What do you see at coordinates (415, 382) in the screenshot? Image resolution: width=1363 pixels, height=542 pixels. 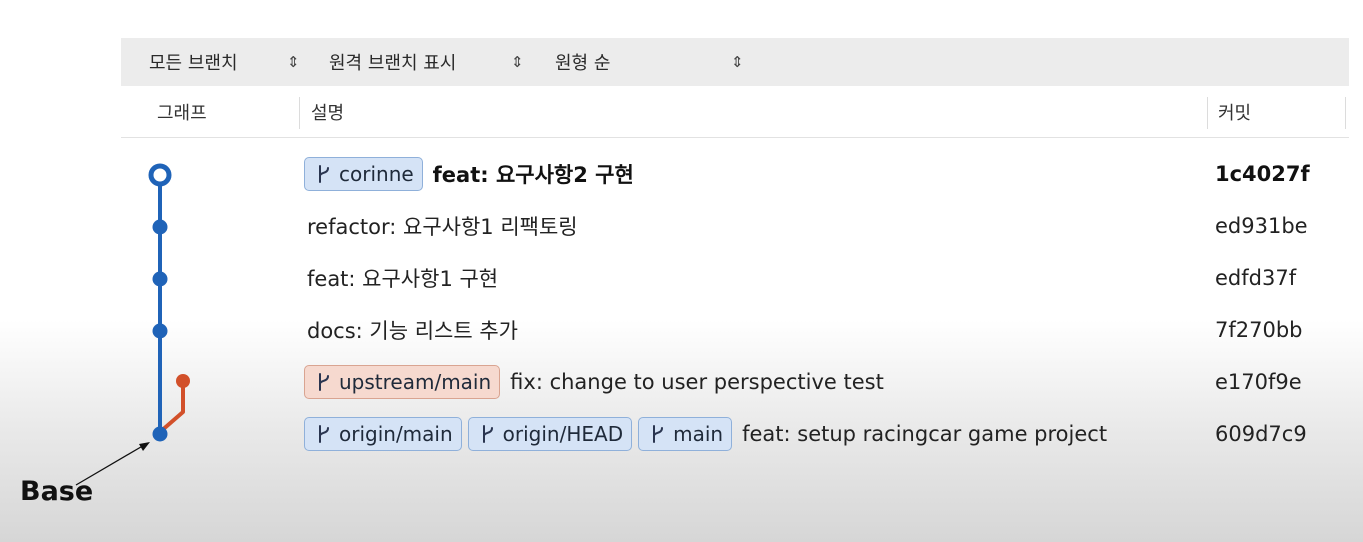 I see `branch-tag-label: upstream/main` at bounding box center [415, 382].